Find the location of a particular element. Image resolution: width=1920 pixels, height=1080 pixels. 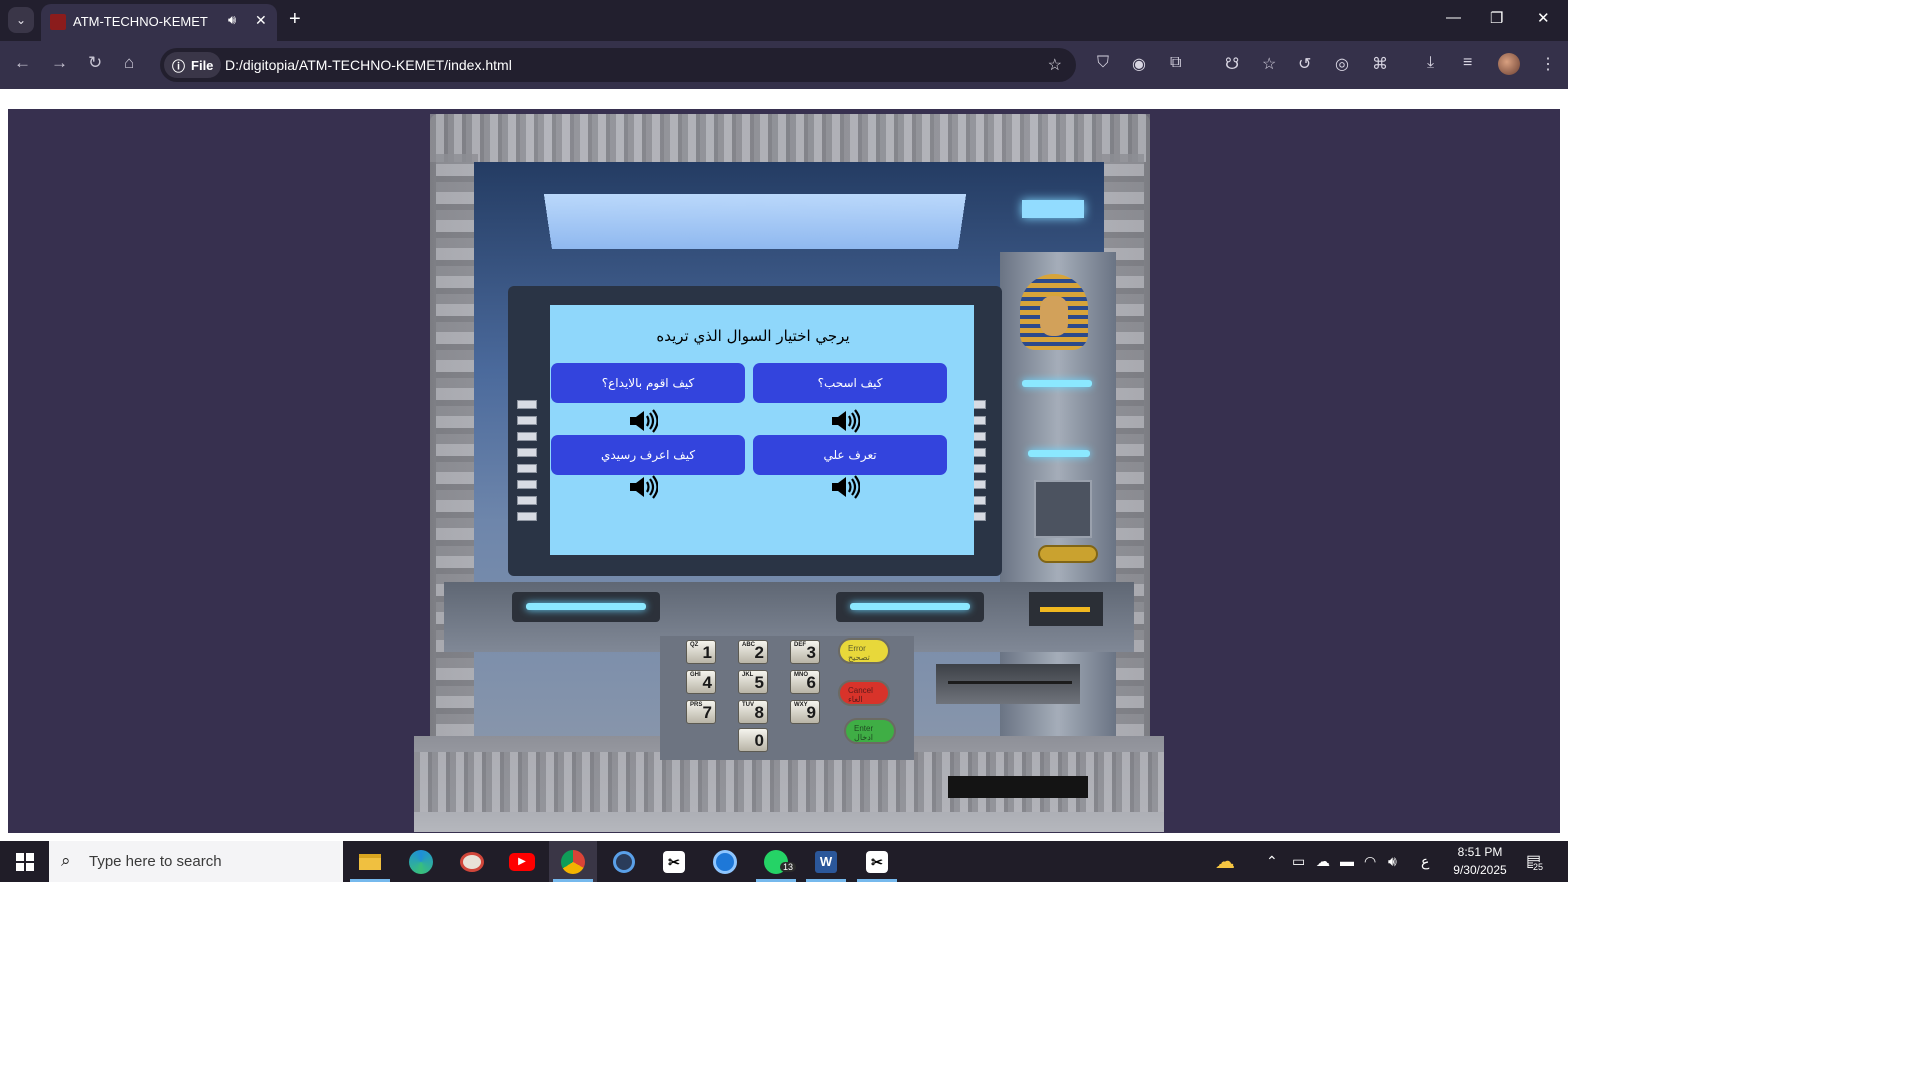

bookmark-star-icon: ☆ is located at coordinates (1055, 65).